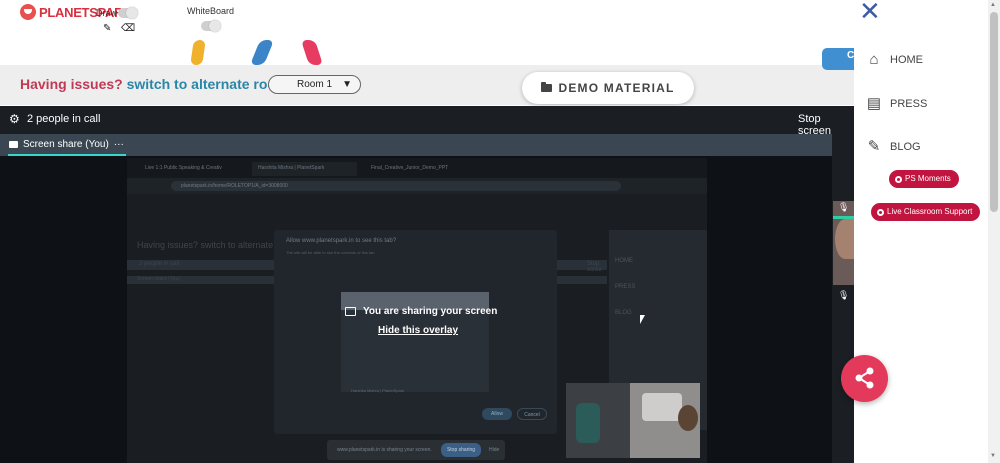  Describe the element at coordinates (14, 119) in the screenshot. I see `gear-icon: ⚙` at that location.